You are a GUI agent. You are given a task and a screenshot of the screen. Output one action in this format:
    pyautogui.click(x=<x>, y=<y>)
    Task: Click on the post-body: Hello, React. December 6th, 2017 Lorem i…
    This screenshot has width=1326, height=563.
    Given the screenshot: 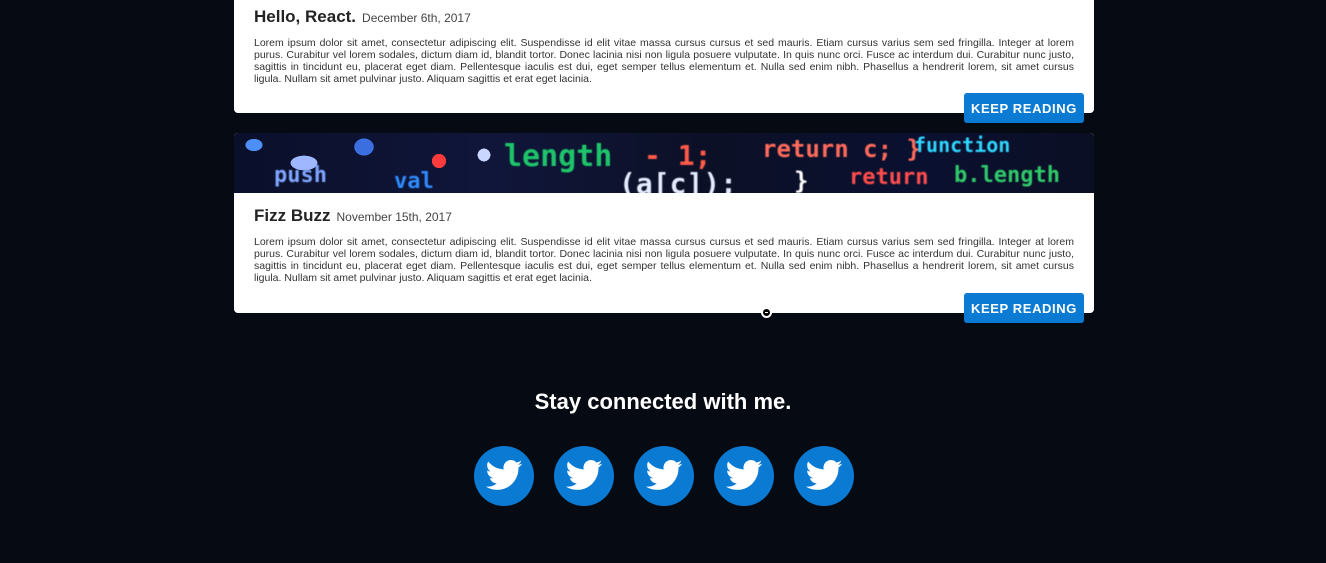 What is the action you would take?
    pyautogui.click(x=664, y=42)
    